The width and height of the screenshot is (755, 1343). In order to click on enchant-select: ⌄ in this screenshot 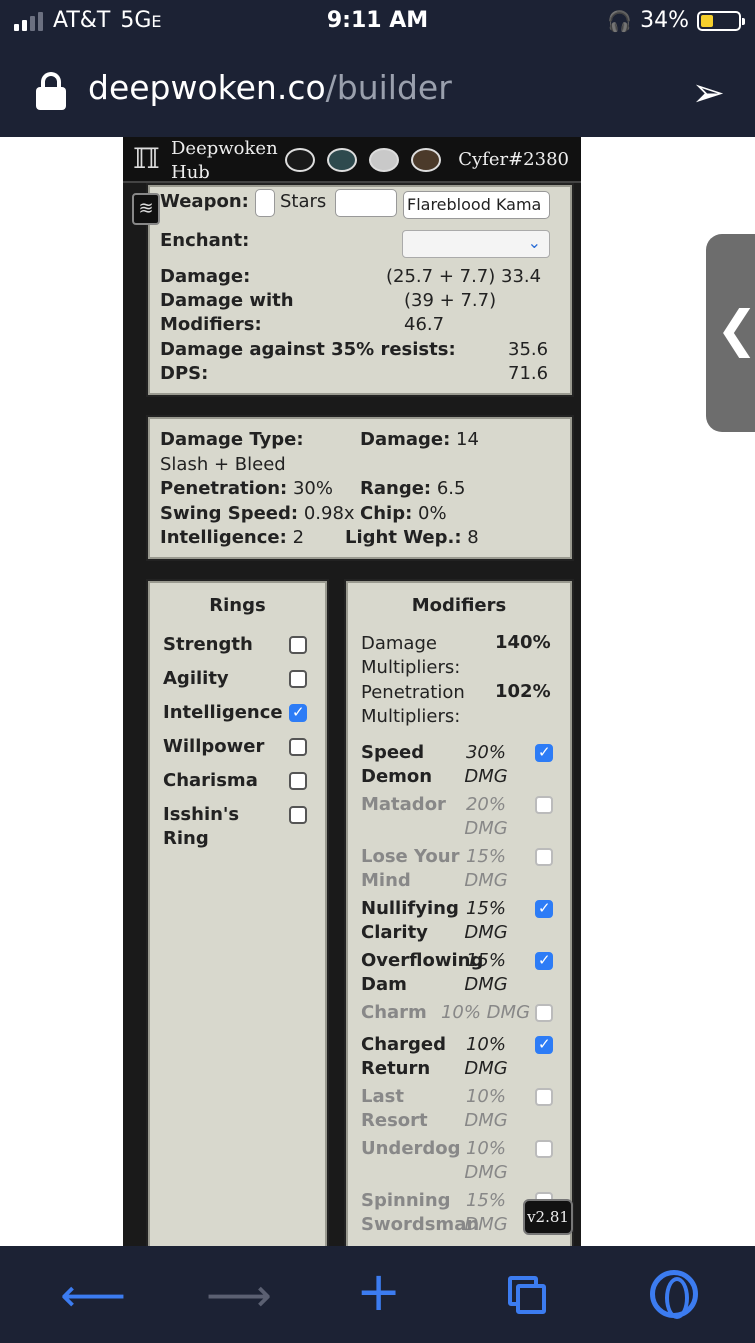, I will do `click(476, 244)`.